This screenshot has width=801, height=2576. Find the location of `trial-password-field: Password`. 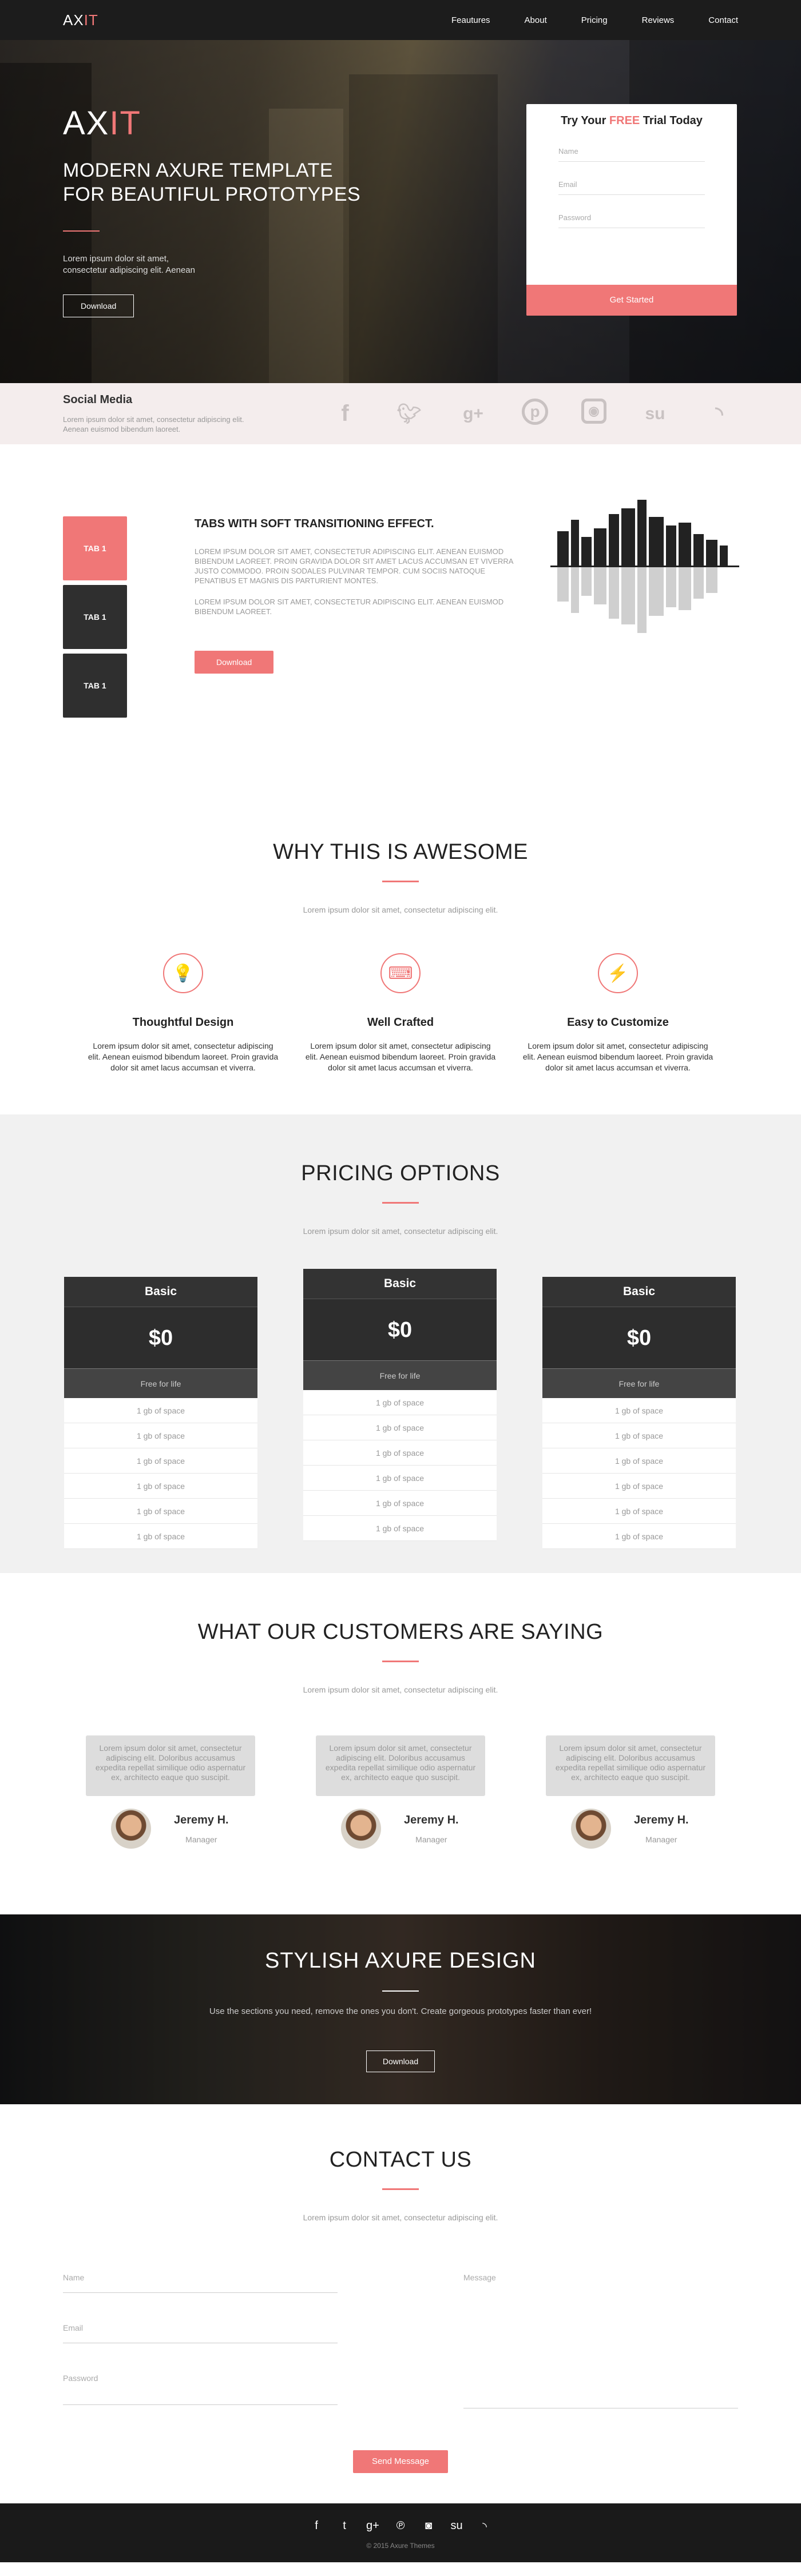

trial-password-field: Password is located at coordinates (631, 220).